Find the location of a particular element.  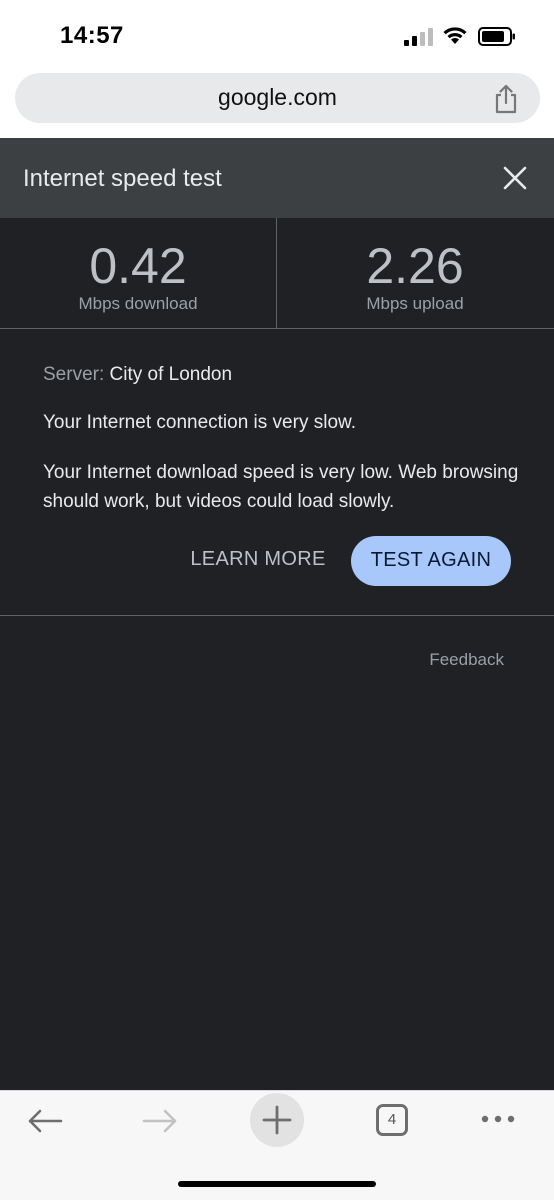

new-tab-button is located at coordinates (277, 1120).